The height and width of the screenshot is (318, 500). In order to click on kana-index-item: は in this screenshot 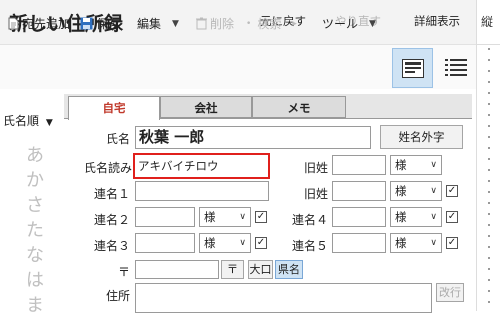, I will do `click(35, 280)`.